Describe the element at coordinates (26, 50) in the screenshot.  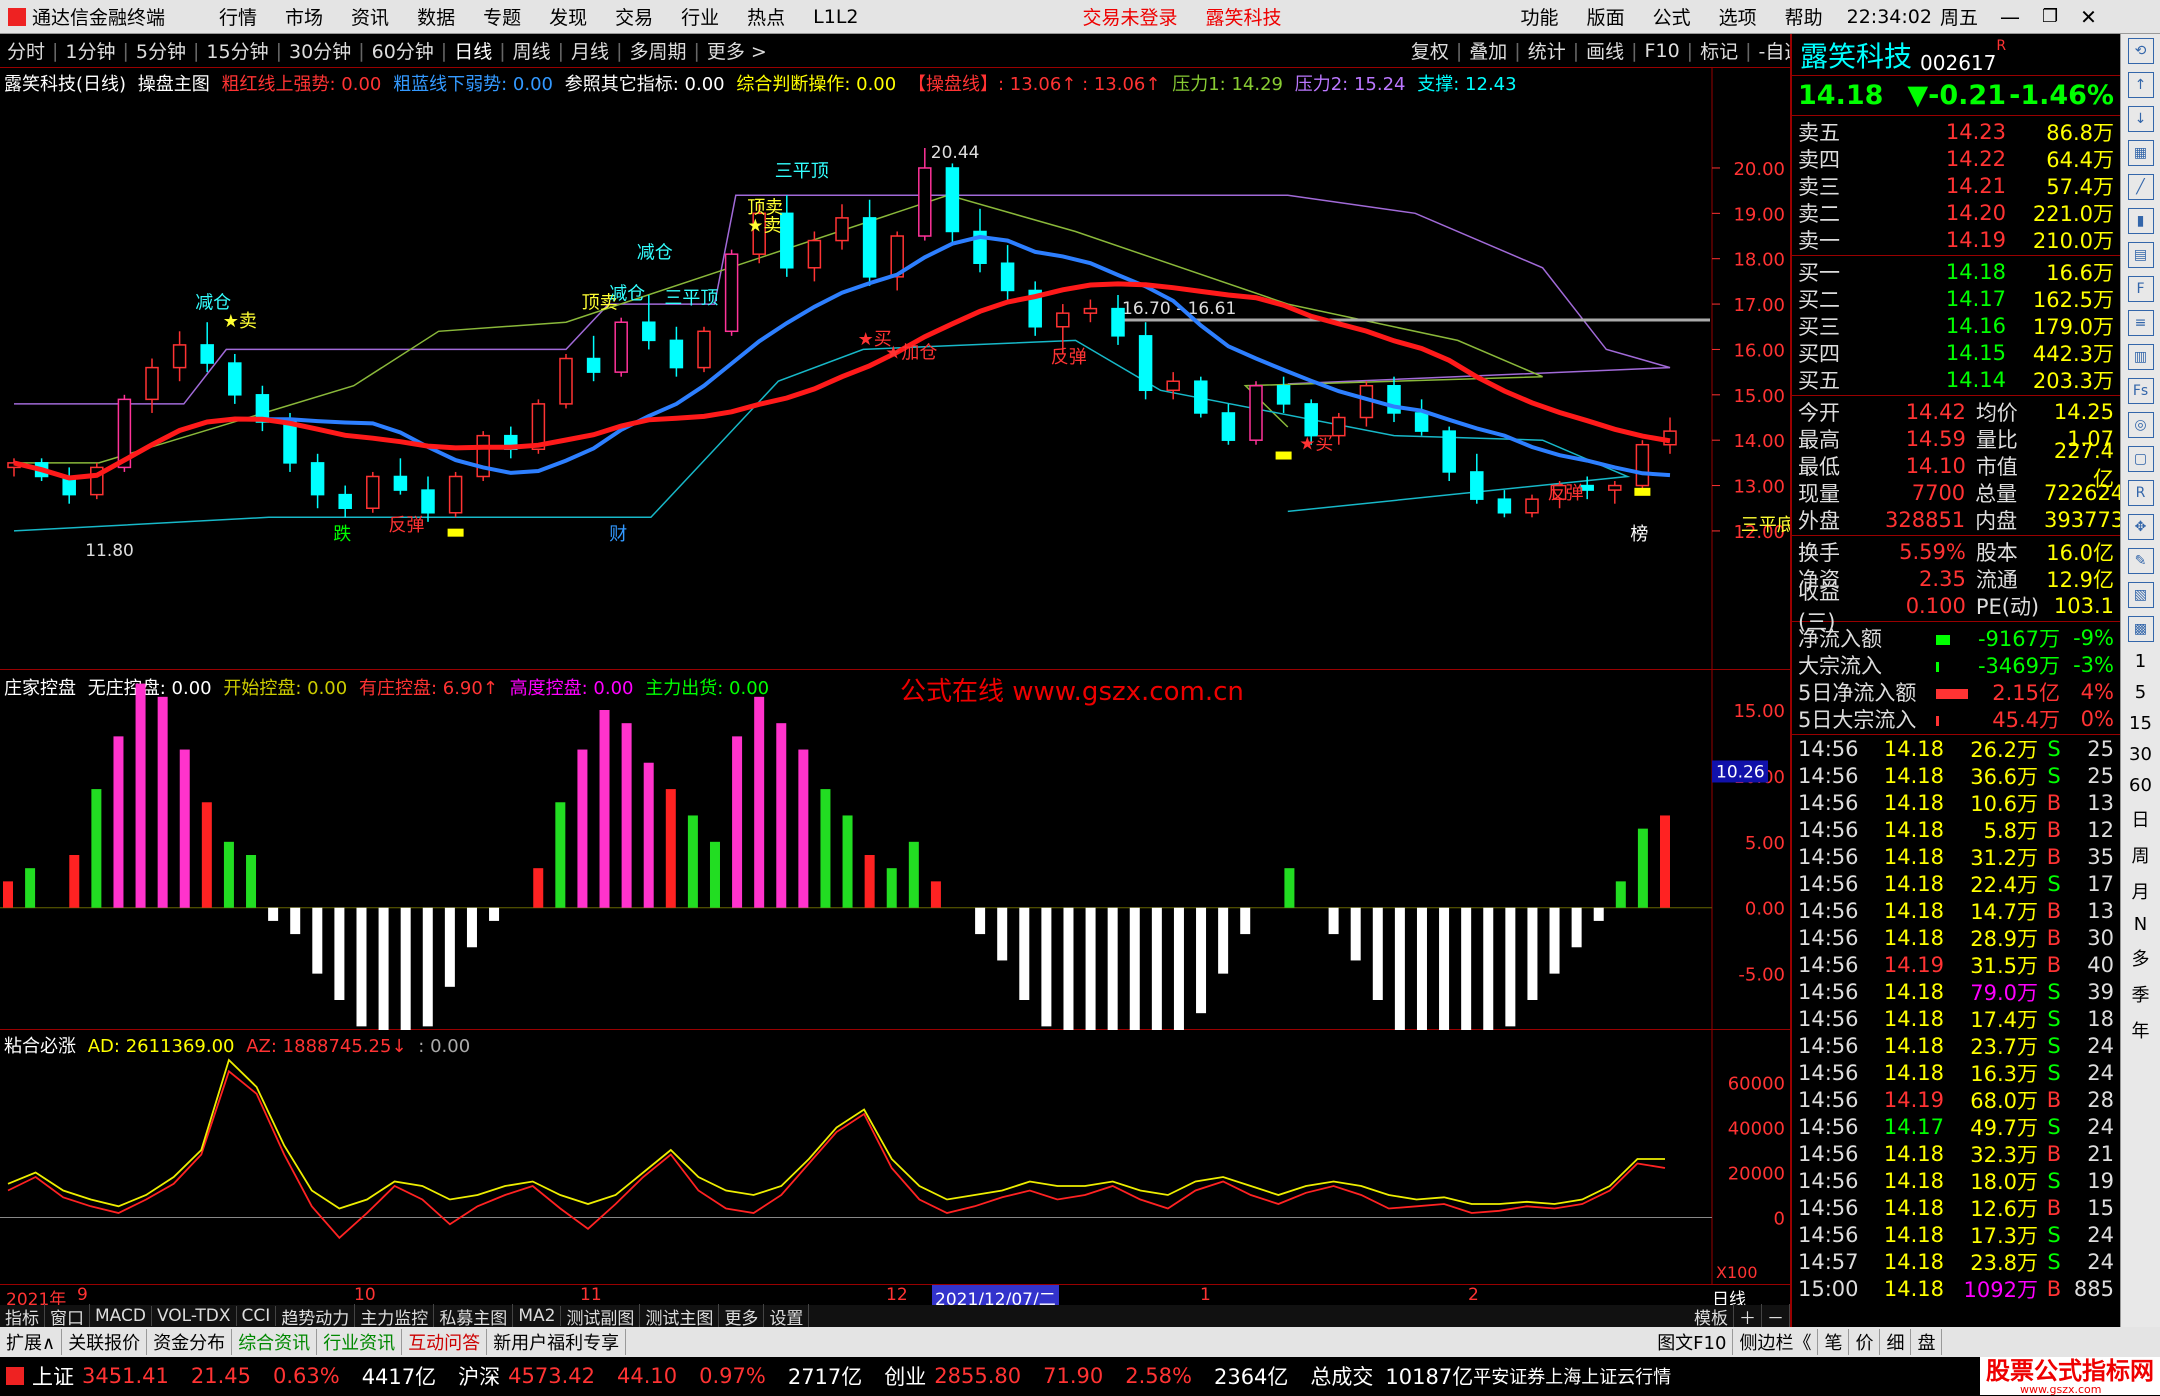
I see `tab-timeshare: 分时` at that location.